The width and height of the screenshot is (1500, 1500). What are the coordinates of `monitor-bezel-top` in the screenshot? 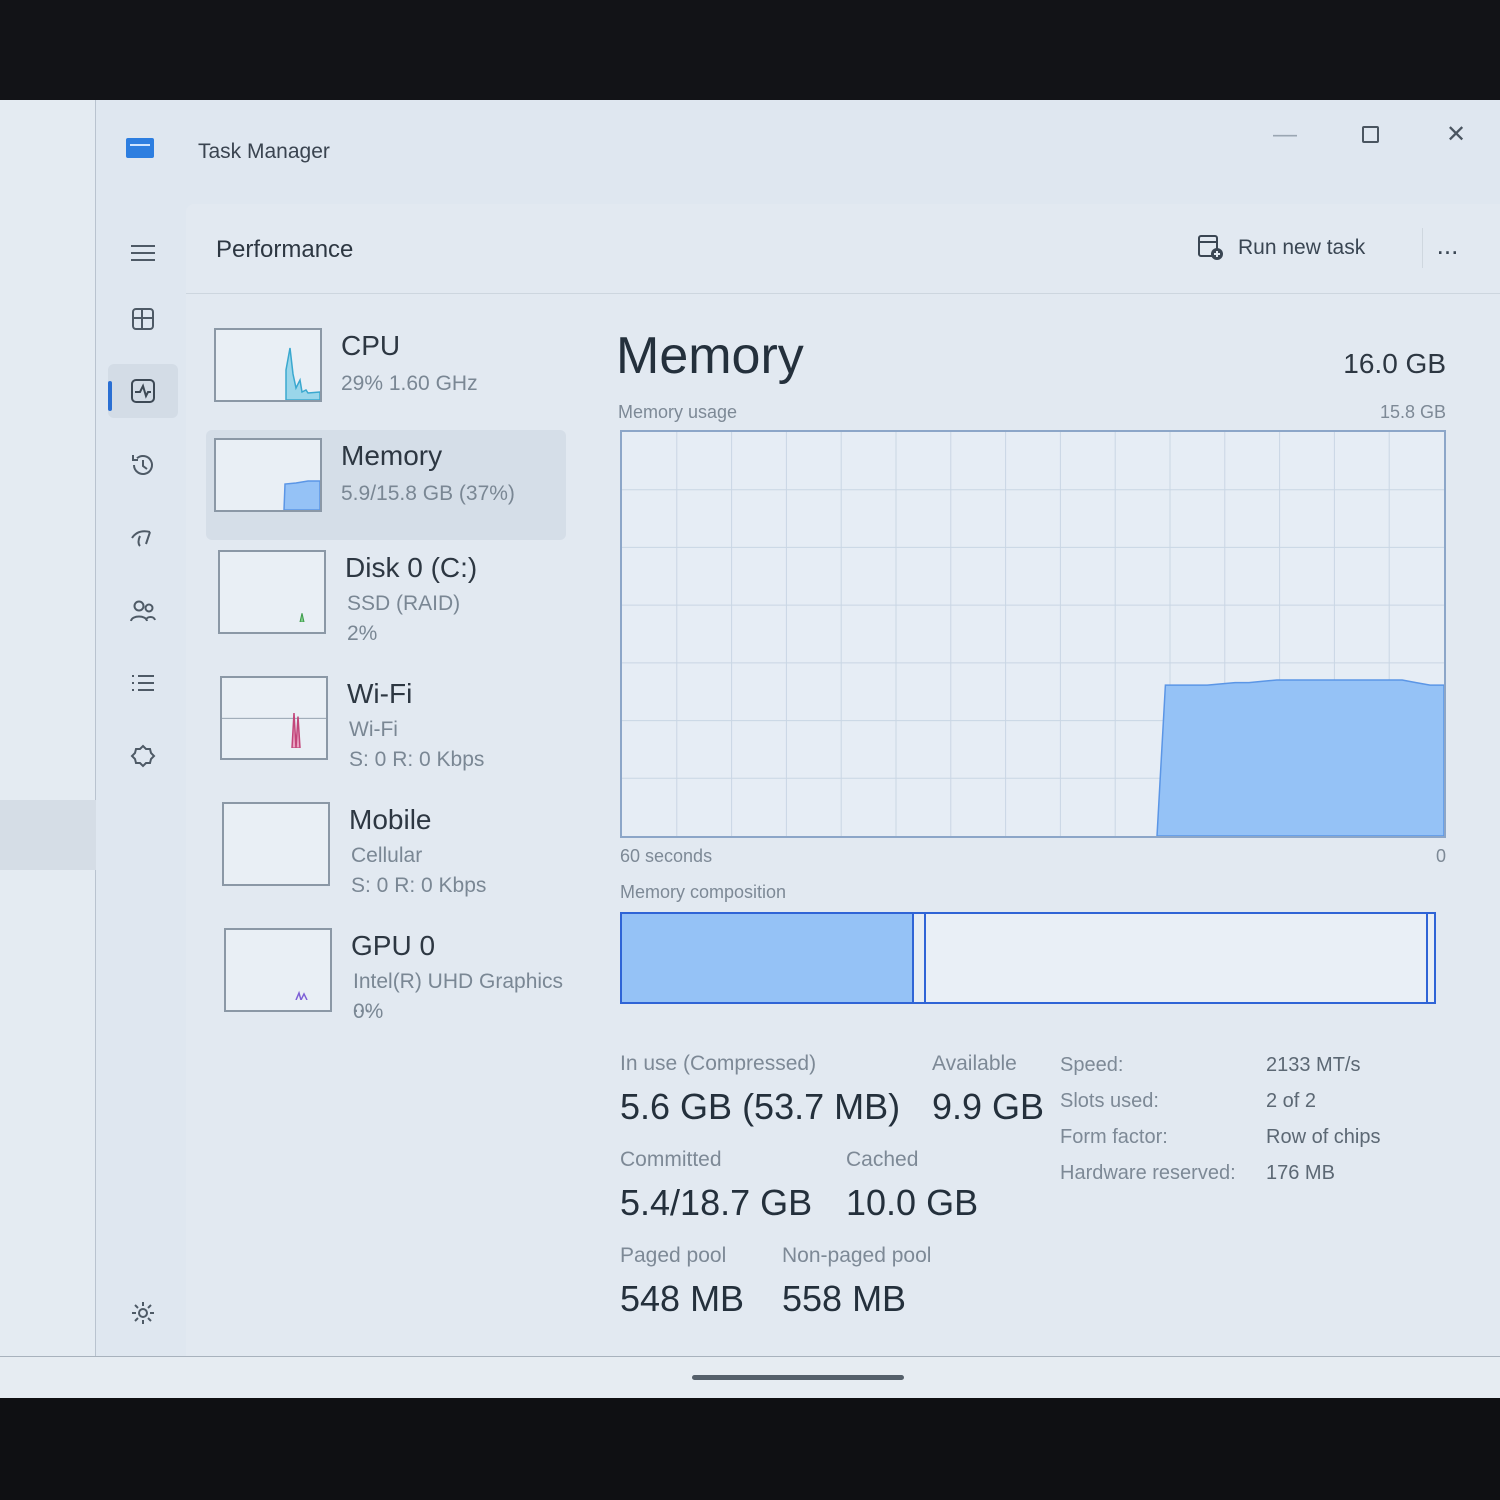 It's located at (750, 50).